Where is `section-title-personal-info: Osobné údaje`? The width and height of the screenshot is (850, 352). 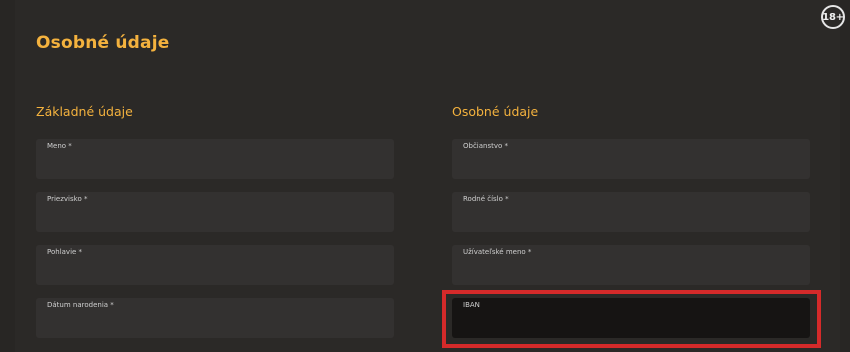
section-title-personal-info: Osobné údaje is located at coordinates (495, 111).